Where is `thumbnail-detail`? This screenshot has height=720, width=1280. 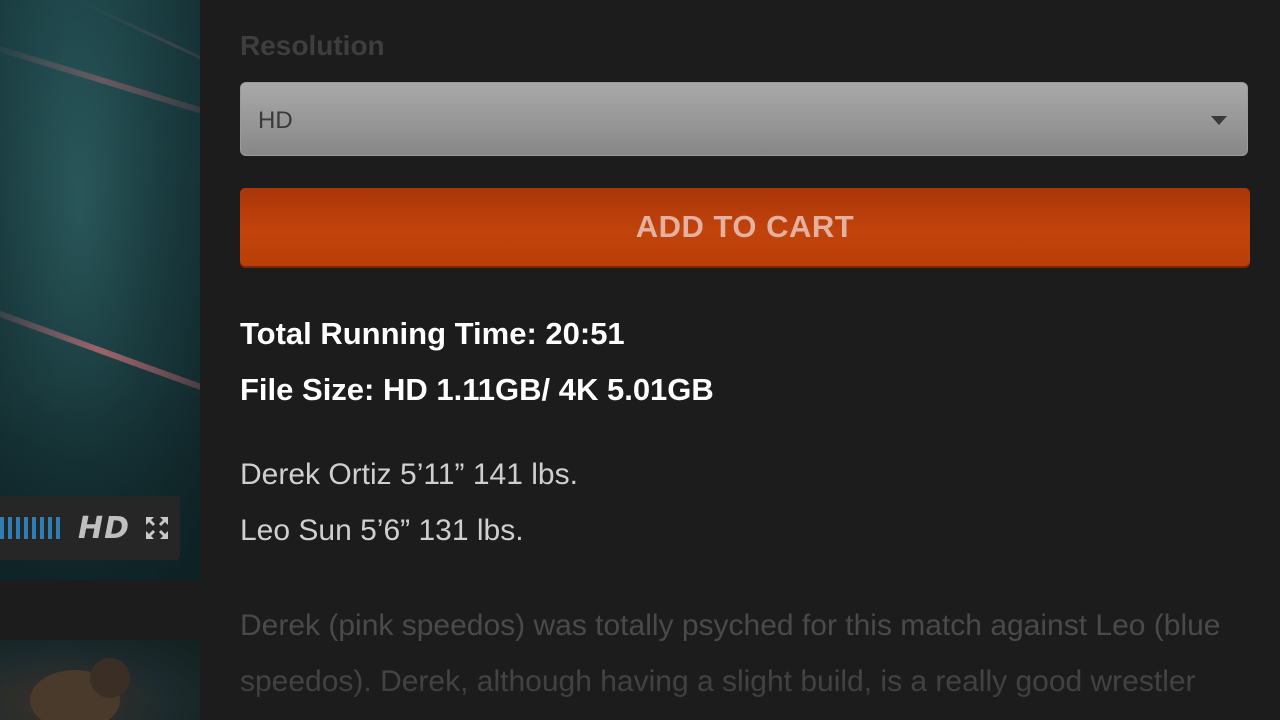
thumbnail-detail is located at coordinates (110, 678).